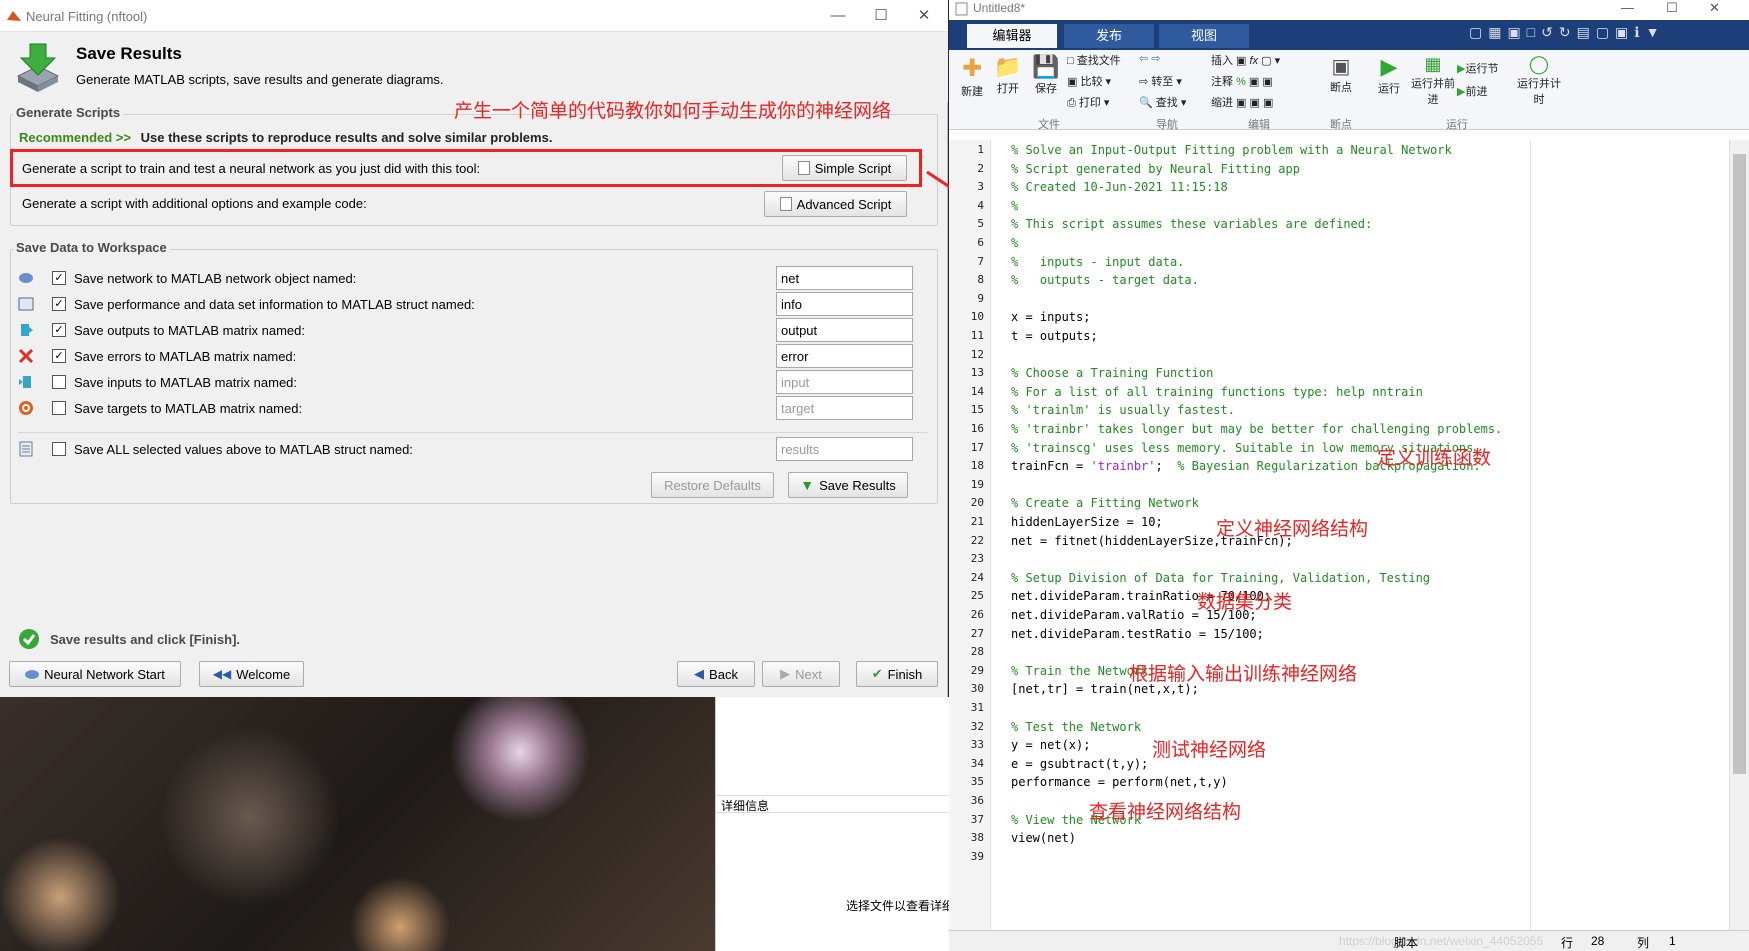 This screenshot has height=951, width=1749. Describe the element at coordinates (844, 449) in the screenshot. I see `save-all-field` at that location.